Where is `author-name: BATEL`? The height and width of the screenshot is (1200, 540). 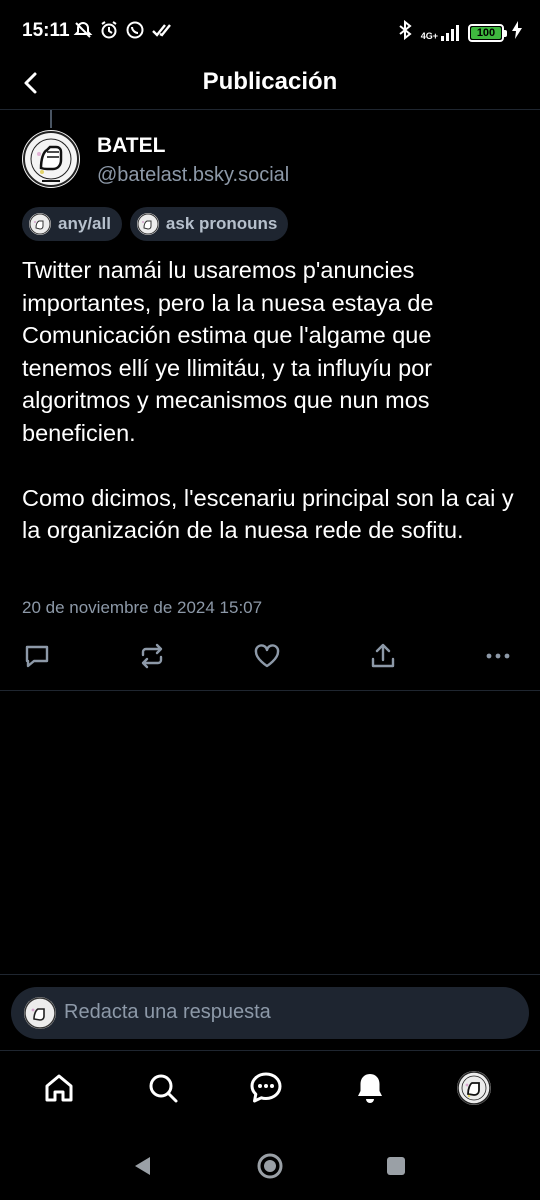 author-name: BATEL is located at coordinates (131, 146).